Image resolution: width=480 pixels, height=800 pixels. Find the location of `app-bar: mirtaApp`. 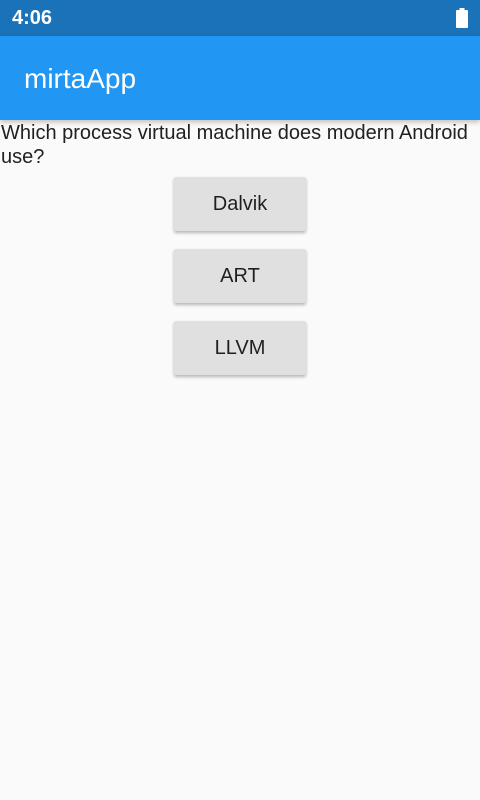

app-bar: mirtaApp is located at coordinates (240, 78).